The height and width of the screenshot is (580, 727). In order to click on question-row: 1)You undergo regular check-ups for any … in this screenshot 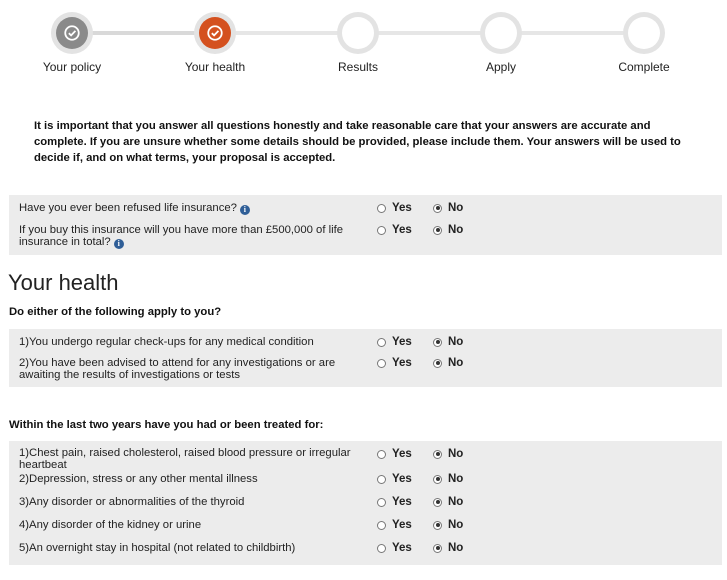, I will do `click(365, 340)`.